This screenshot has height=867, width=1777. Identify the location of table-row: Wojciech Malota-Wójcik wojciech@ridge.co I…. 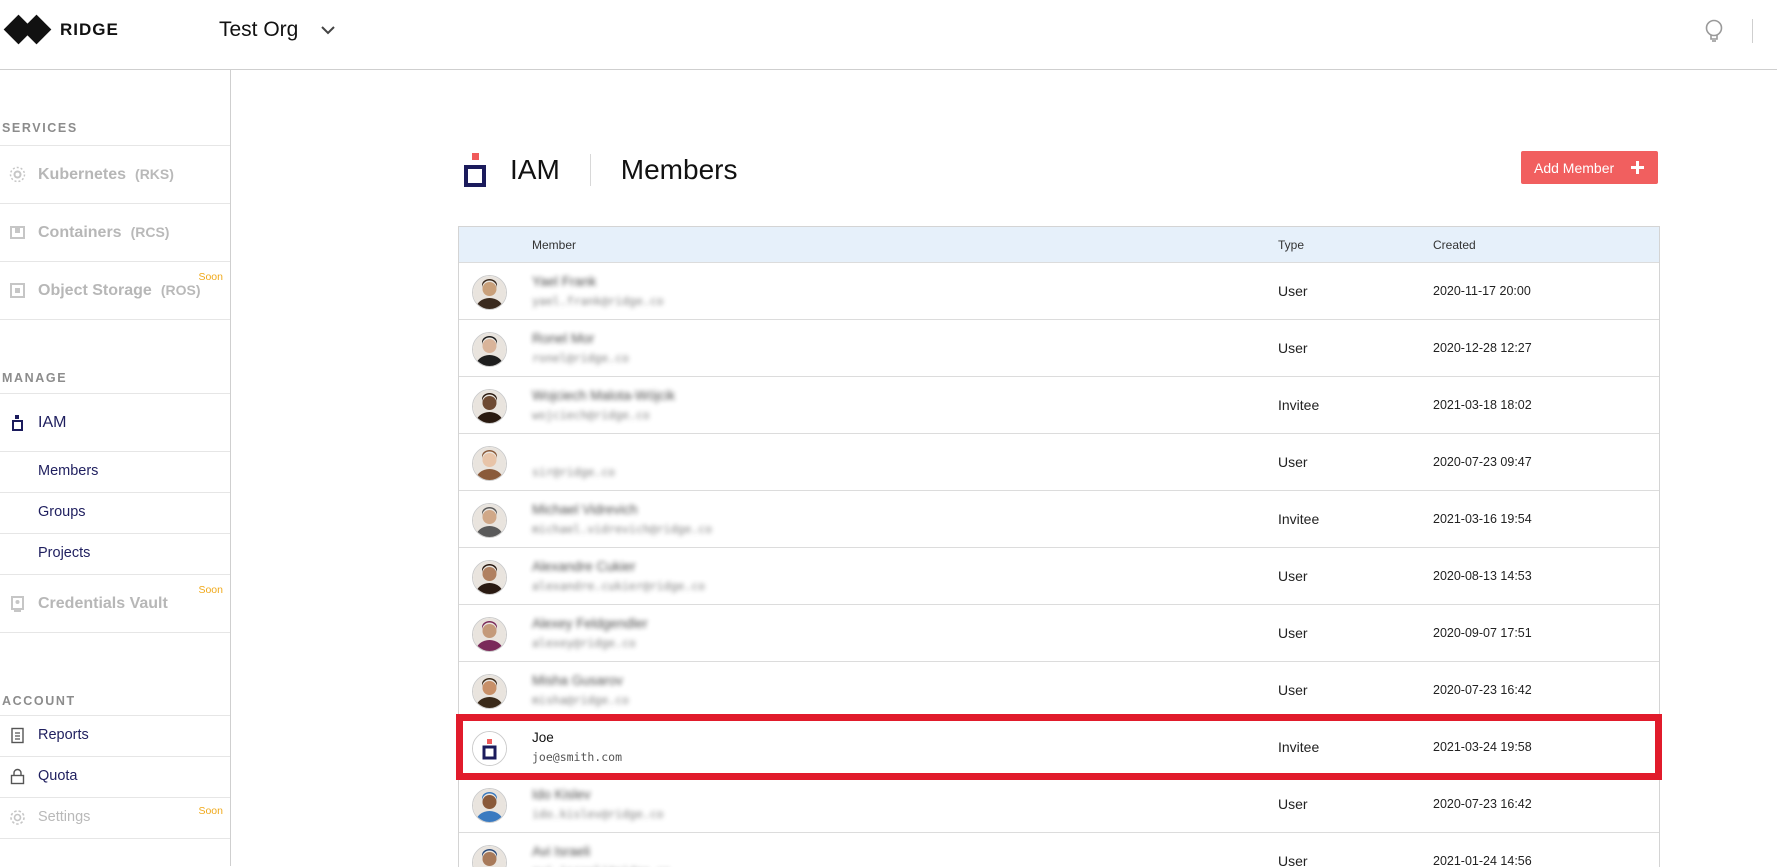
(1059, 404).